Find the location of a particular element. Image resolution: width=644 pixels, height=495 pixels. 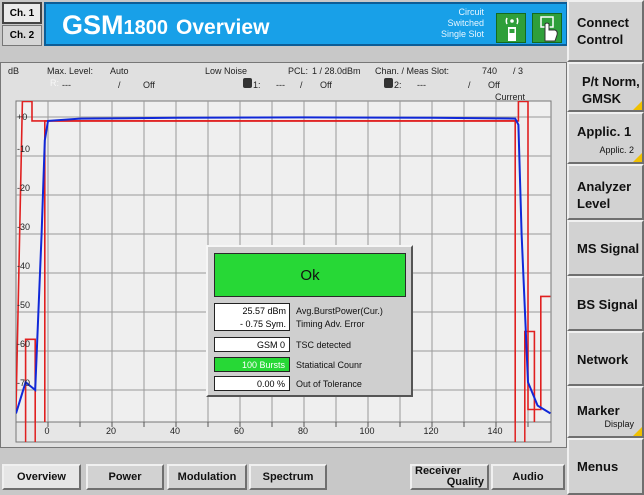

tsc-label: TSC detected is located at coordinates (324, 345).